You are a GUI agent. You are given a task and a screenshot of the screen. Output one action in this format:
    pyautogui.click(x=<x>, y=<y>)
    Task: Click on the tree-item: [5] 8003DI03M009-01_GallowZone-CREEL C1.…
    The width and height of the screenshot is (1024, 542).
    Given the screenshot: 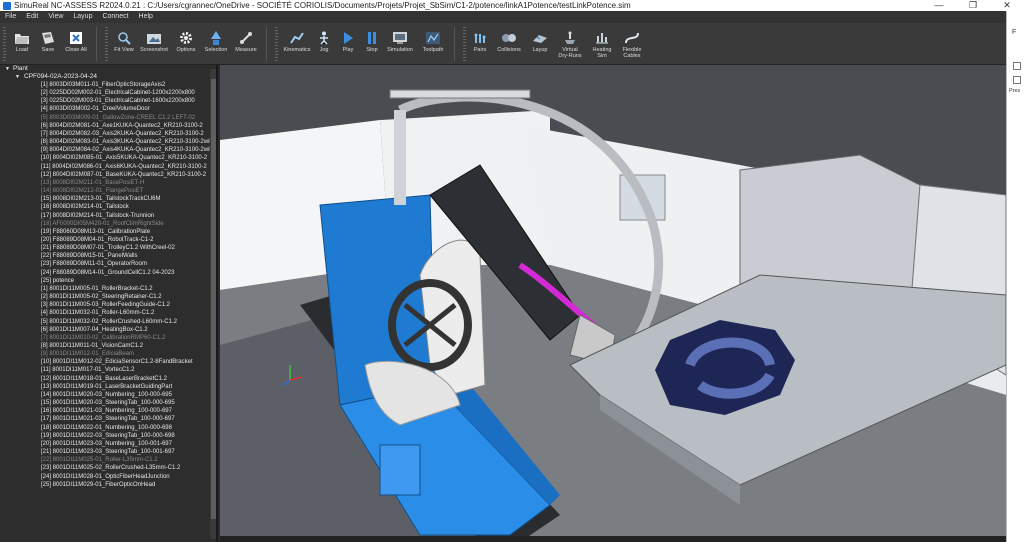 What is the action you would take?
    pyautogui.click(x=108, y=118)
    